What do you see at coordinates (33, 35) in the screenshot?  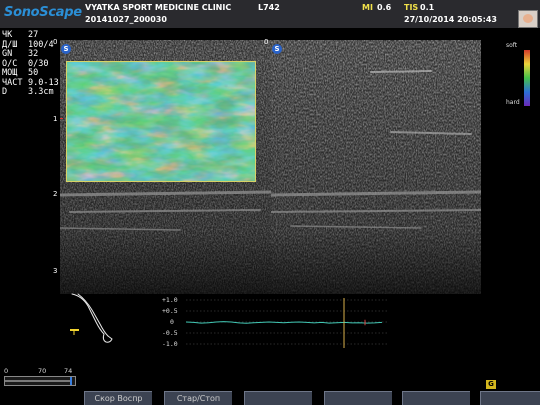 I see `param-value: 27` at bounding box center [33, 35].